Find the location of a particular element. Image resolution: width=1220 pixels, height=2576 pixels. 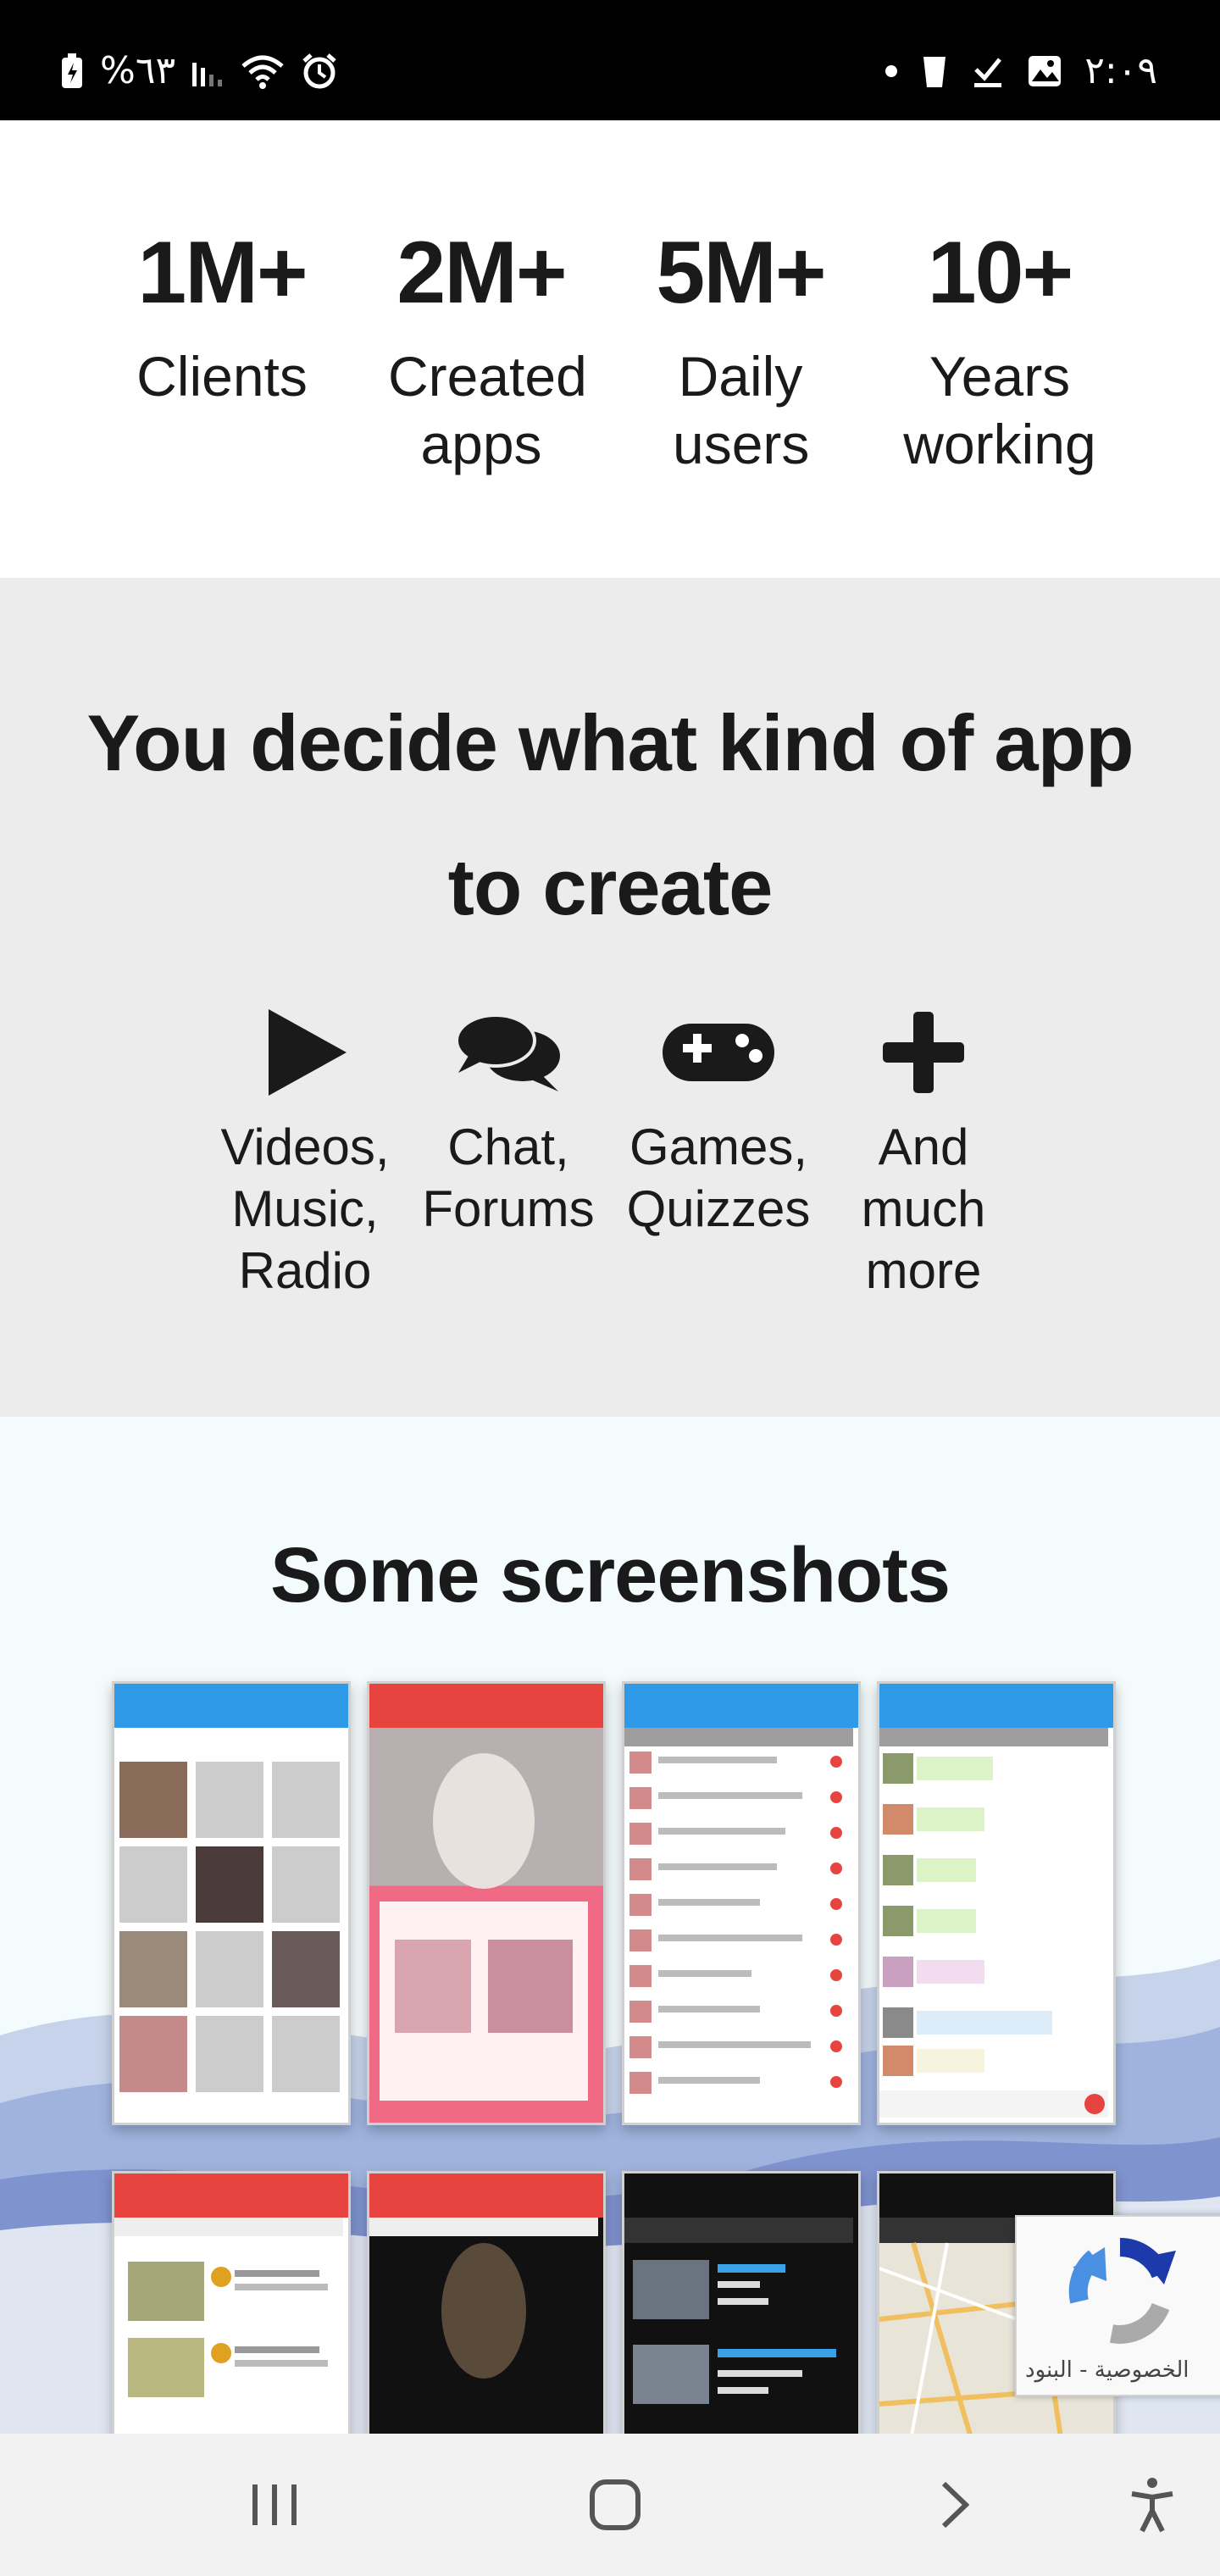

gallery-icon is located at coordinates (1044, 71).